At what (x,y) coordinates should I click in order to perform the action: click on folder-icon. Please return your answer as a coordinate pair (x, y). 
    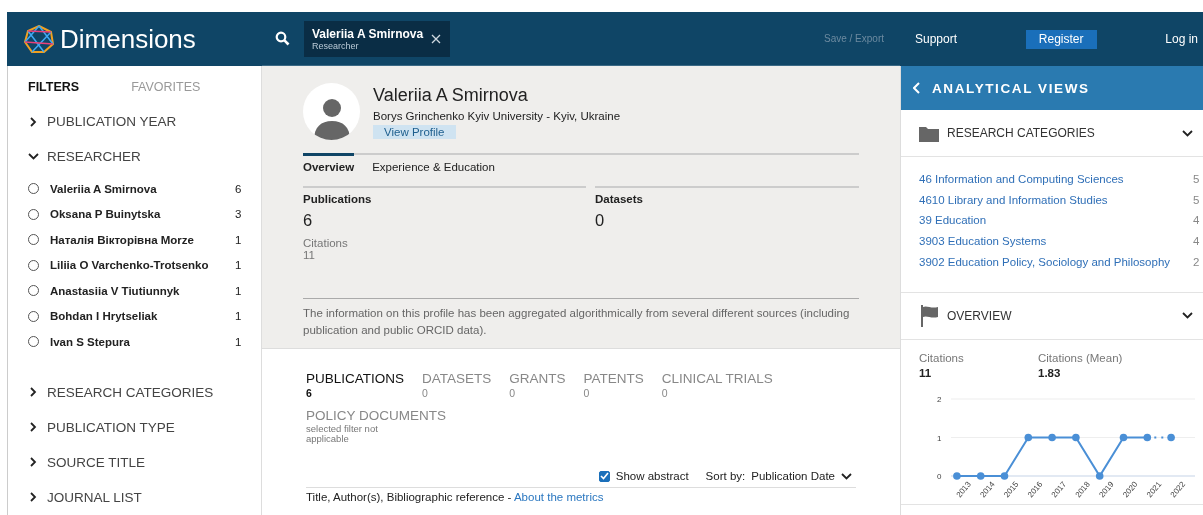
    Looking at the image, I should click on (929, 133).